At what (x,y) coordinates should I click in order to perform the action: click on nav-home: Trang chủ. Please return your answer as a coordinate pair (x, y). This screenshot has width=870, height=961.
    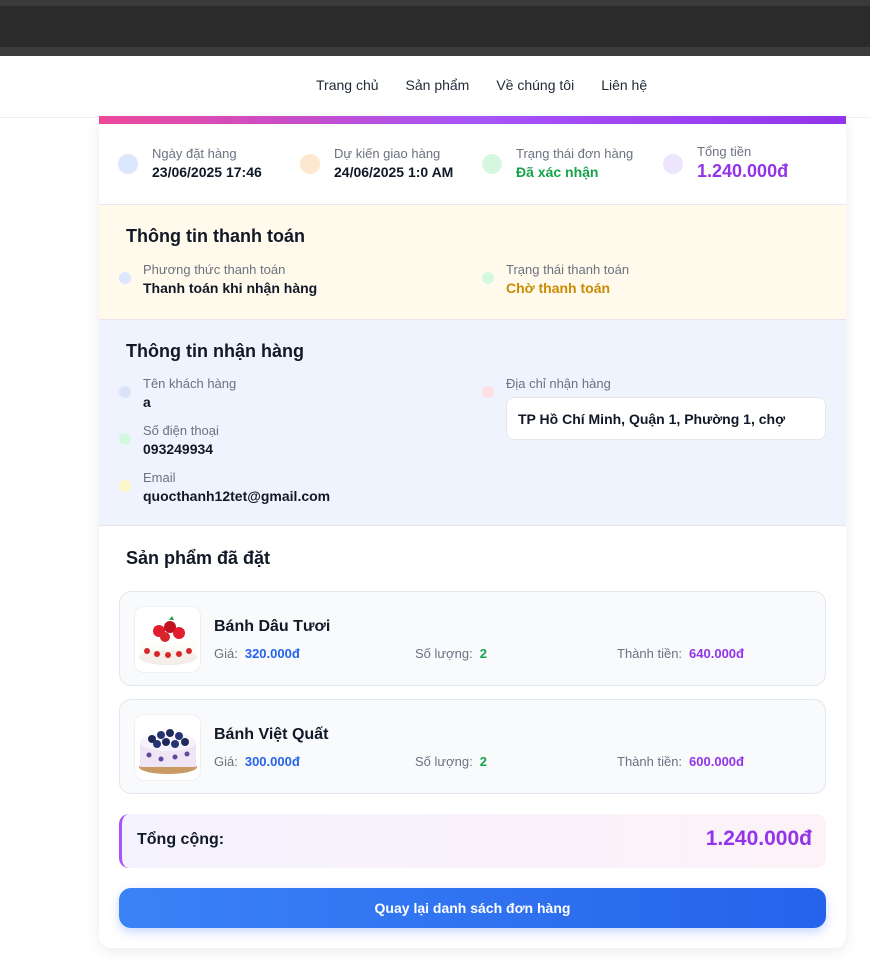
    Looking at the image, I should click on (347, 85).